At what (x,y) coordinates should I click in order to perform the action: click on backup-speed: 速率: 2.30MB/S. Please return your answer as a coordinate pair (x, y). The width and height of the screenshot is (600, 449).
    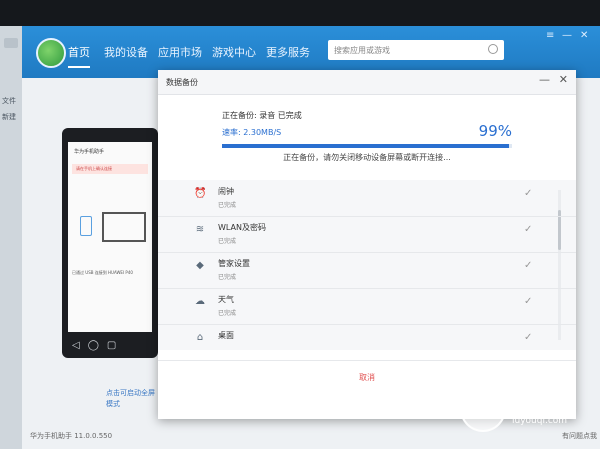
    Looking at the image, I should click on (252, 132).